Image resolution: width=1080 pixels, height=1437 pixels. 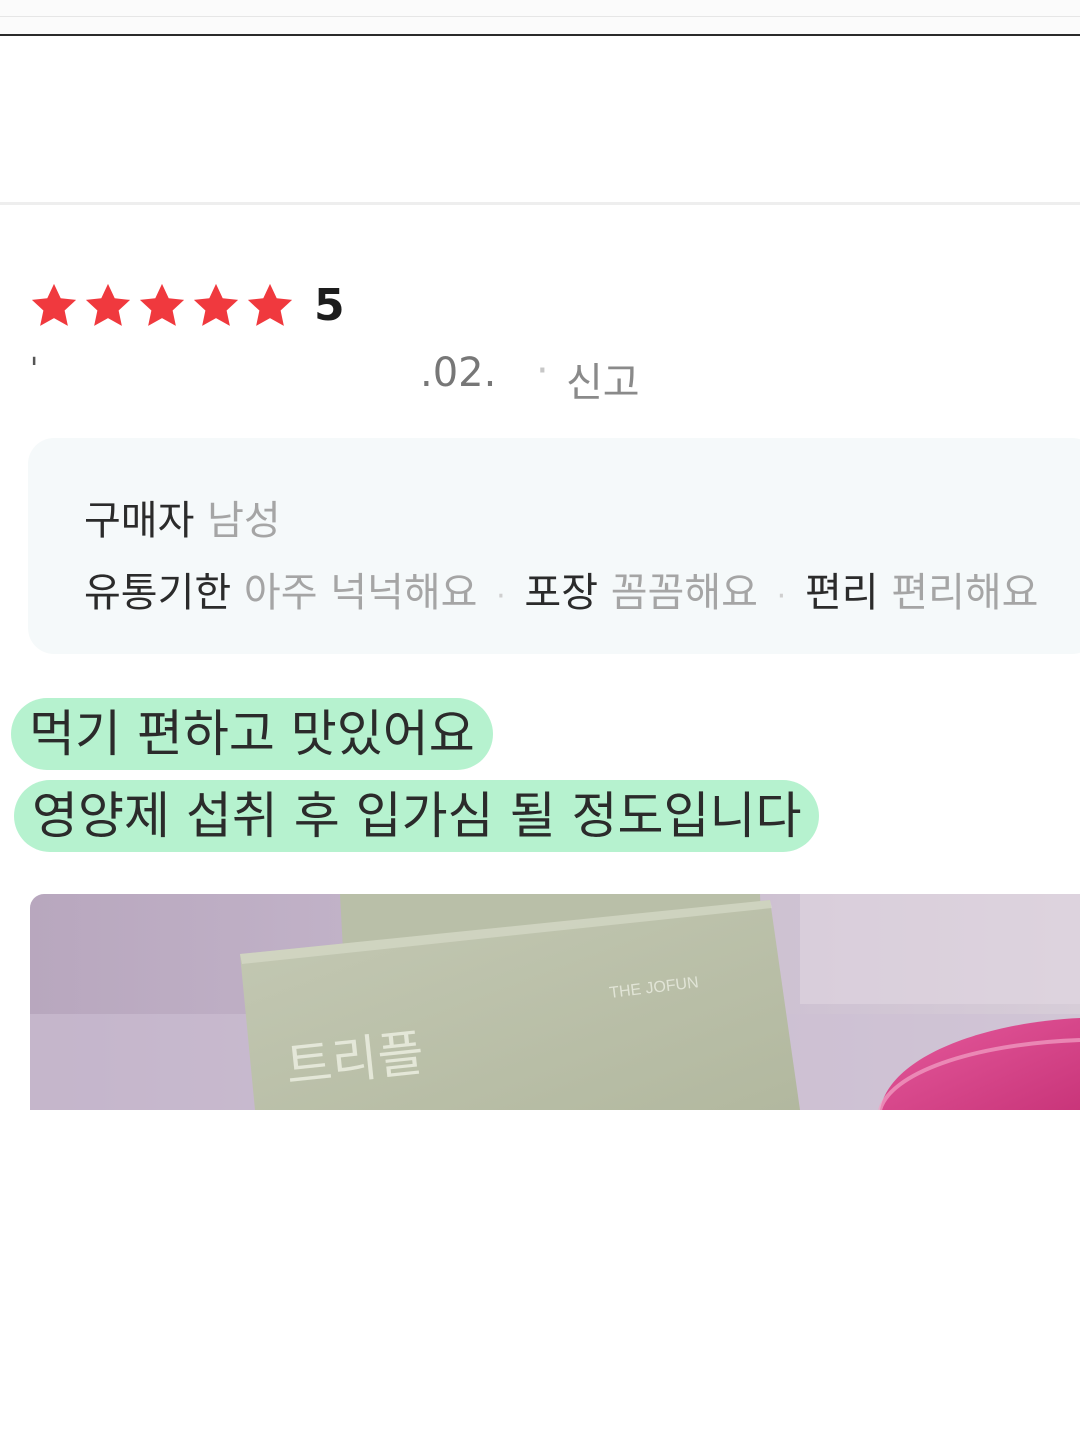 I want to click on review-text-line: 영양제 섭취 후 입가심 될 정도입니다, so click(x=417, y=816).